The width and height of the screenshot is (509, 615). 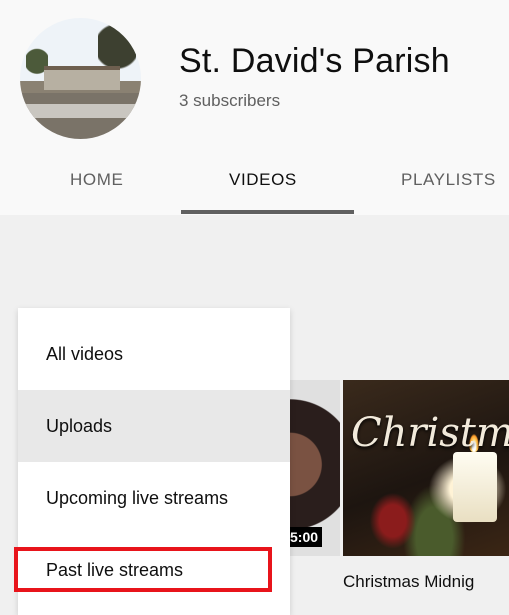 I want to click on video-duration-badge: 5:00, so click(x=304, y=537).